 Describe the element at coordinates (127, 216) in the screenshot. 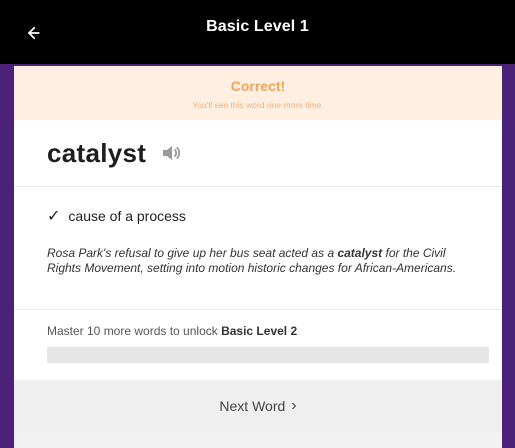

I see `definition-text: cause of a process` at that location.